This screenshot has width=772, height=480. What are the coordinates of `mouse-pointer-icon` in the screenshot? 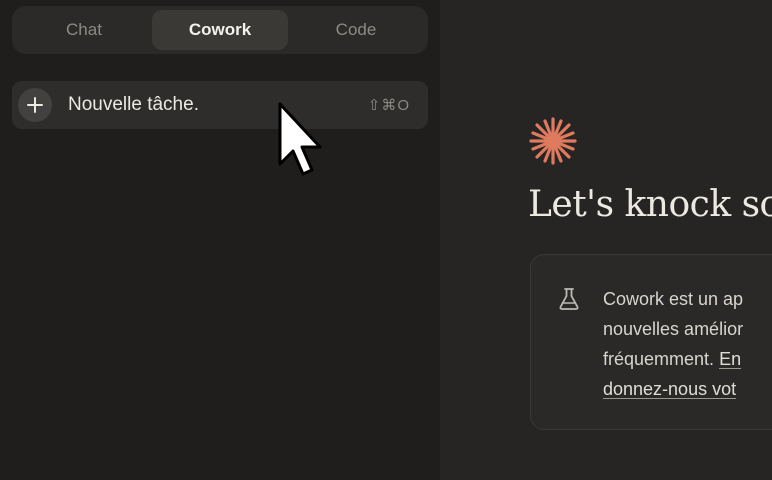 It's located at (303, 140).